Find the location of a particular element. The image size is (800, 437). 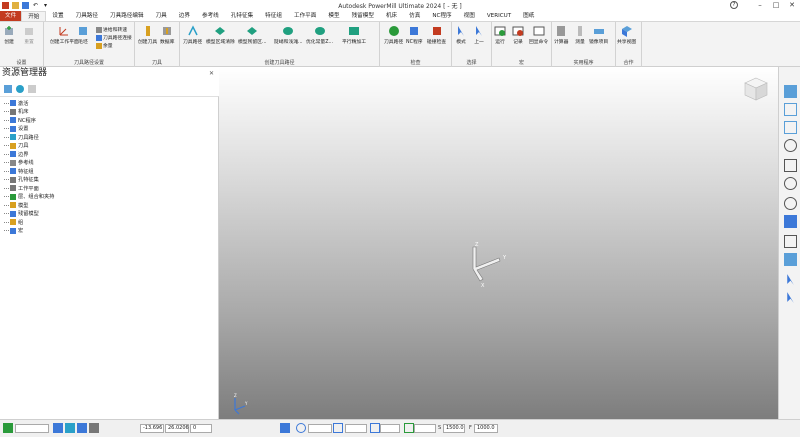

tool-dir-icon is located at coordinates (70, 428).